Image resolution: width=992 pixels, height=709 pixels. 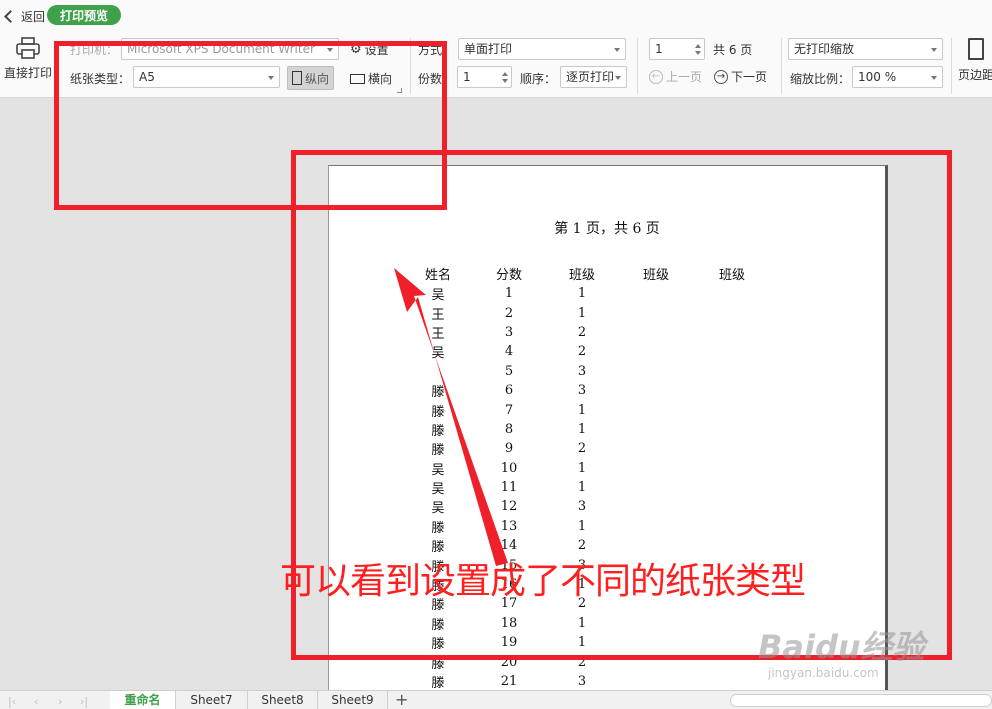 I want to click on scaling-value: 无打印缩放, so click(x=824, y=49).